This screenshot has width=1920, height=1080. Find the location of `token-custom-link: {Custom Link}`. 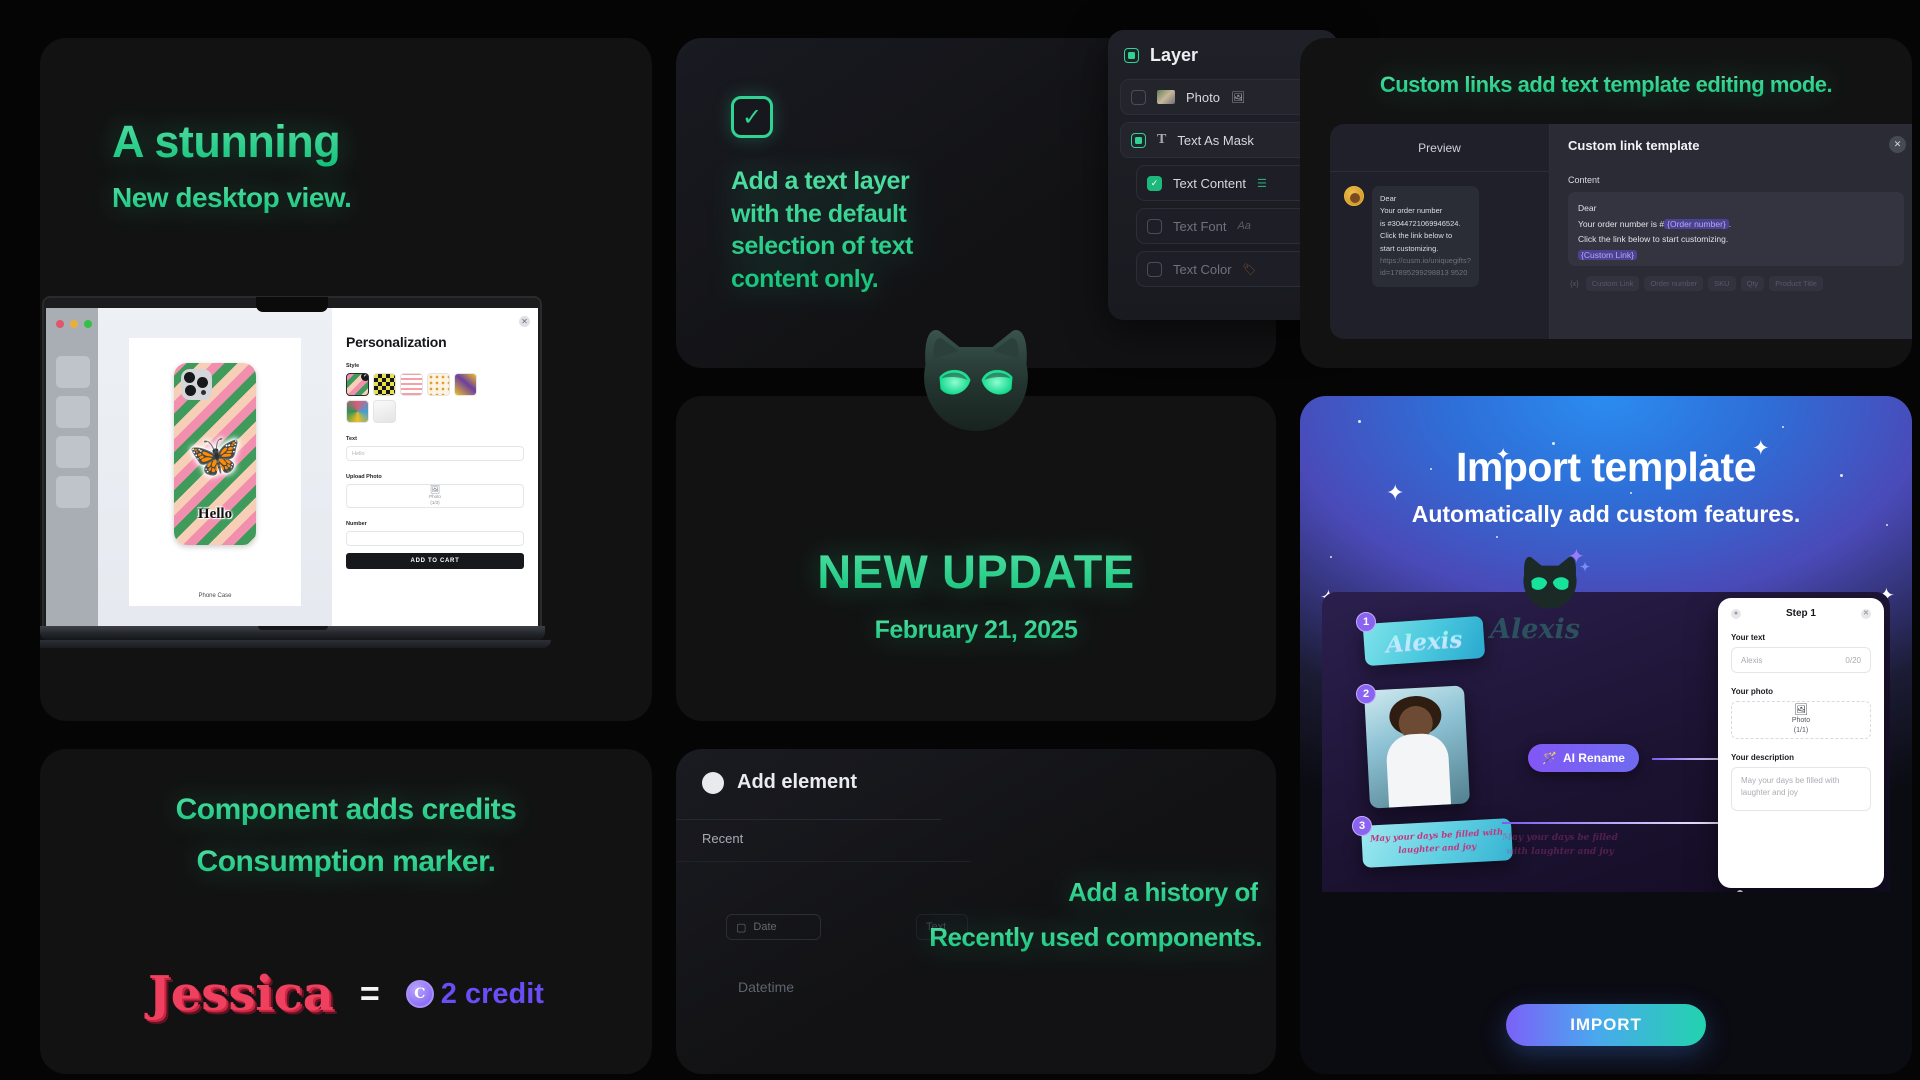

token-custom-link: {Custom Link} is located at coordinates (1607, 255).